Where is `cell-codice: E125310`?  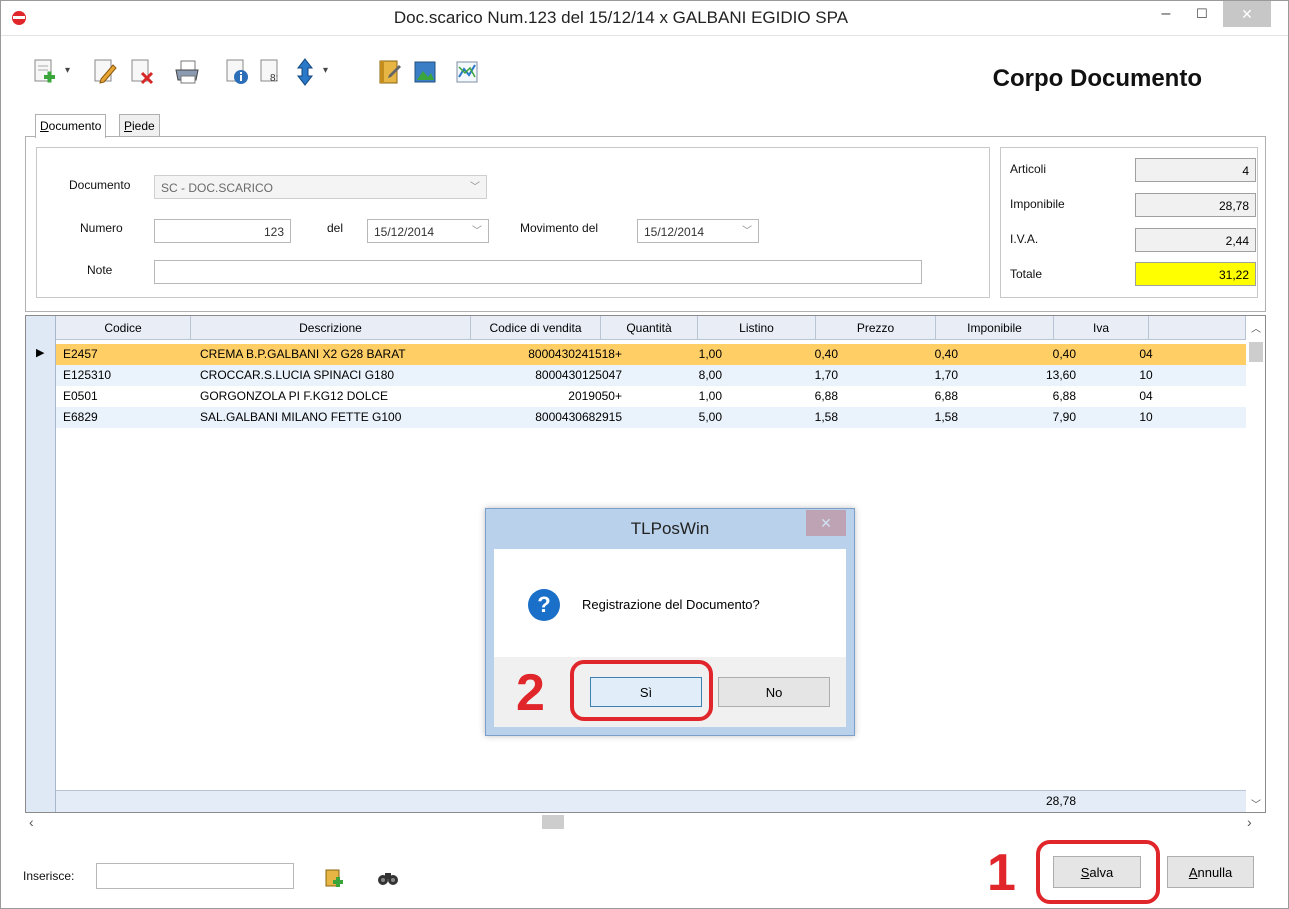
cell-codice: E125310 is located at coordinates (87, 375).